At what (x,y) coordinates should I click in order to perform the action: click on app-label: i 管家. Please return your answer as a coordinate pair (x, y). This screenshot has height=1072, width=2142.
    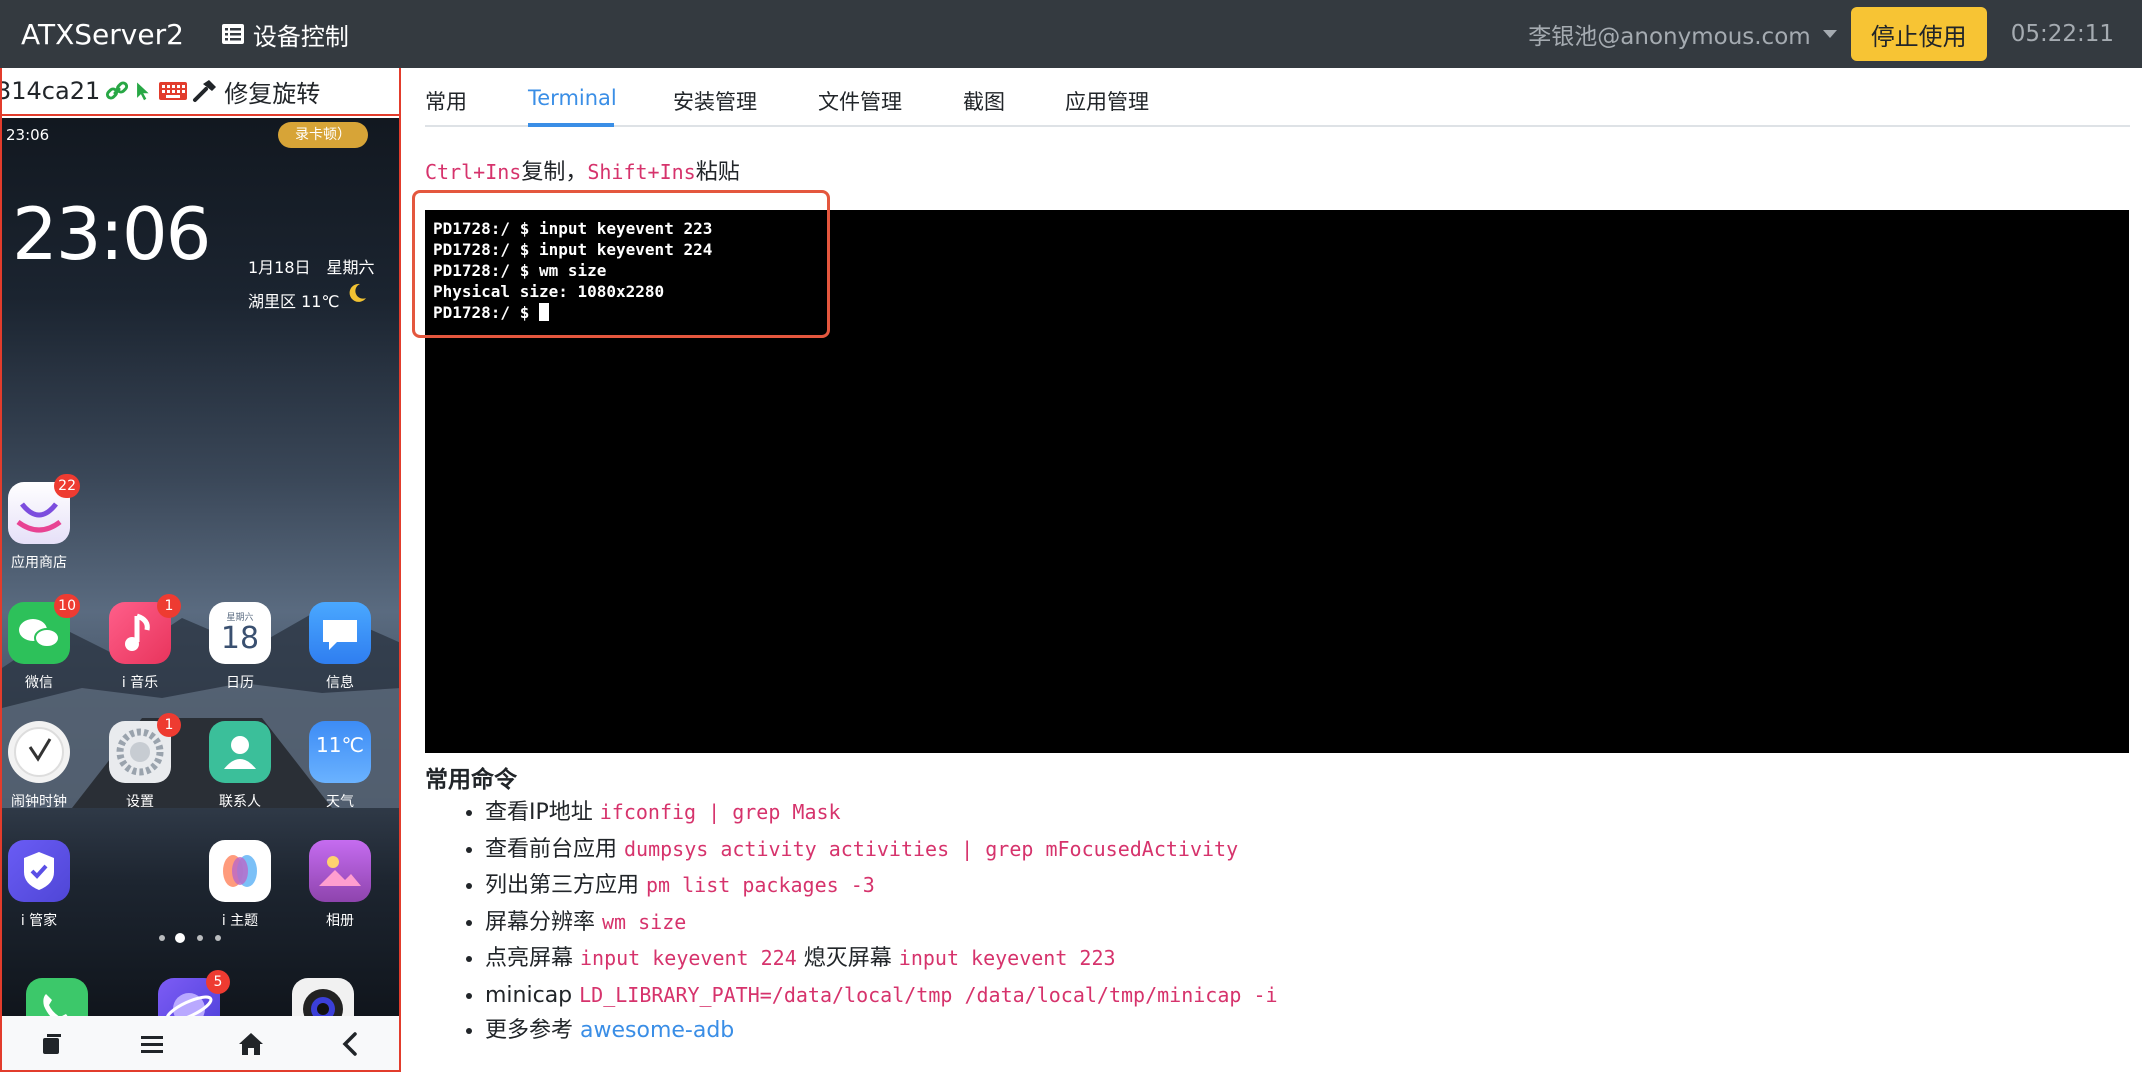
    Looking at the image, I should click on (39, 921).